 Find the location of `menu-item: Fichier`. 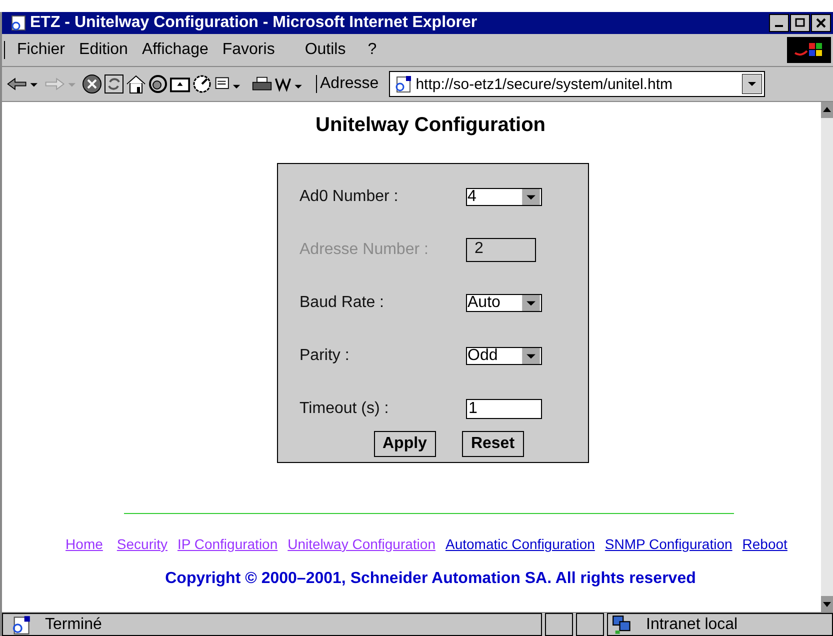

menu-item: Fichier is located at coordinates (44, 50).